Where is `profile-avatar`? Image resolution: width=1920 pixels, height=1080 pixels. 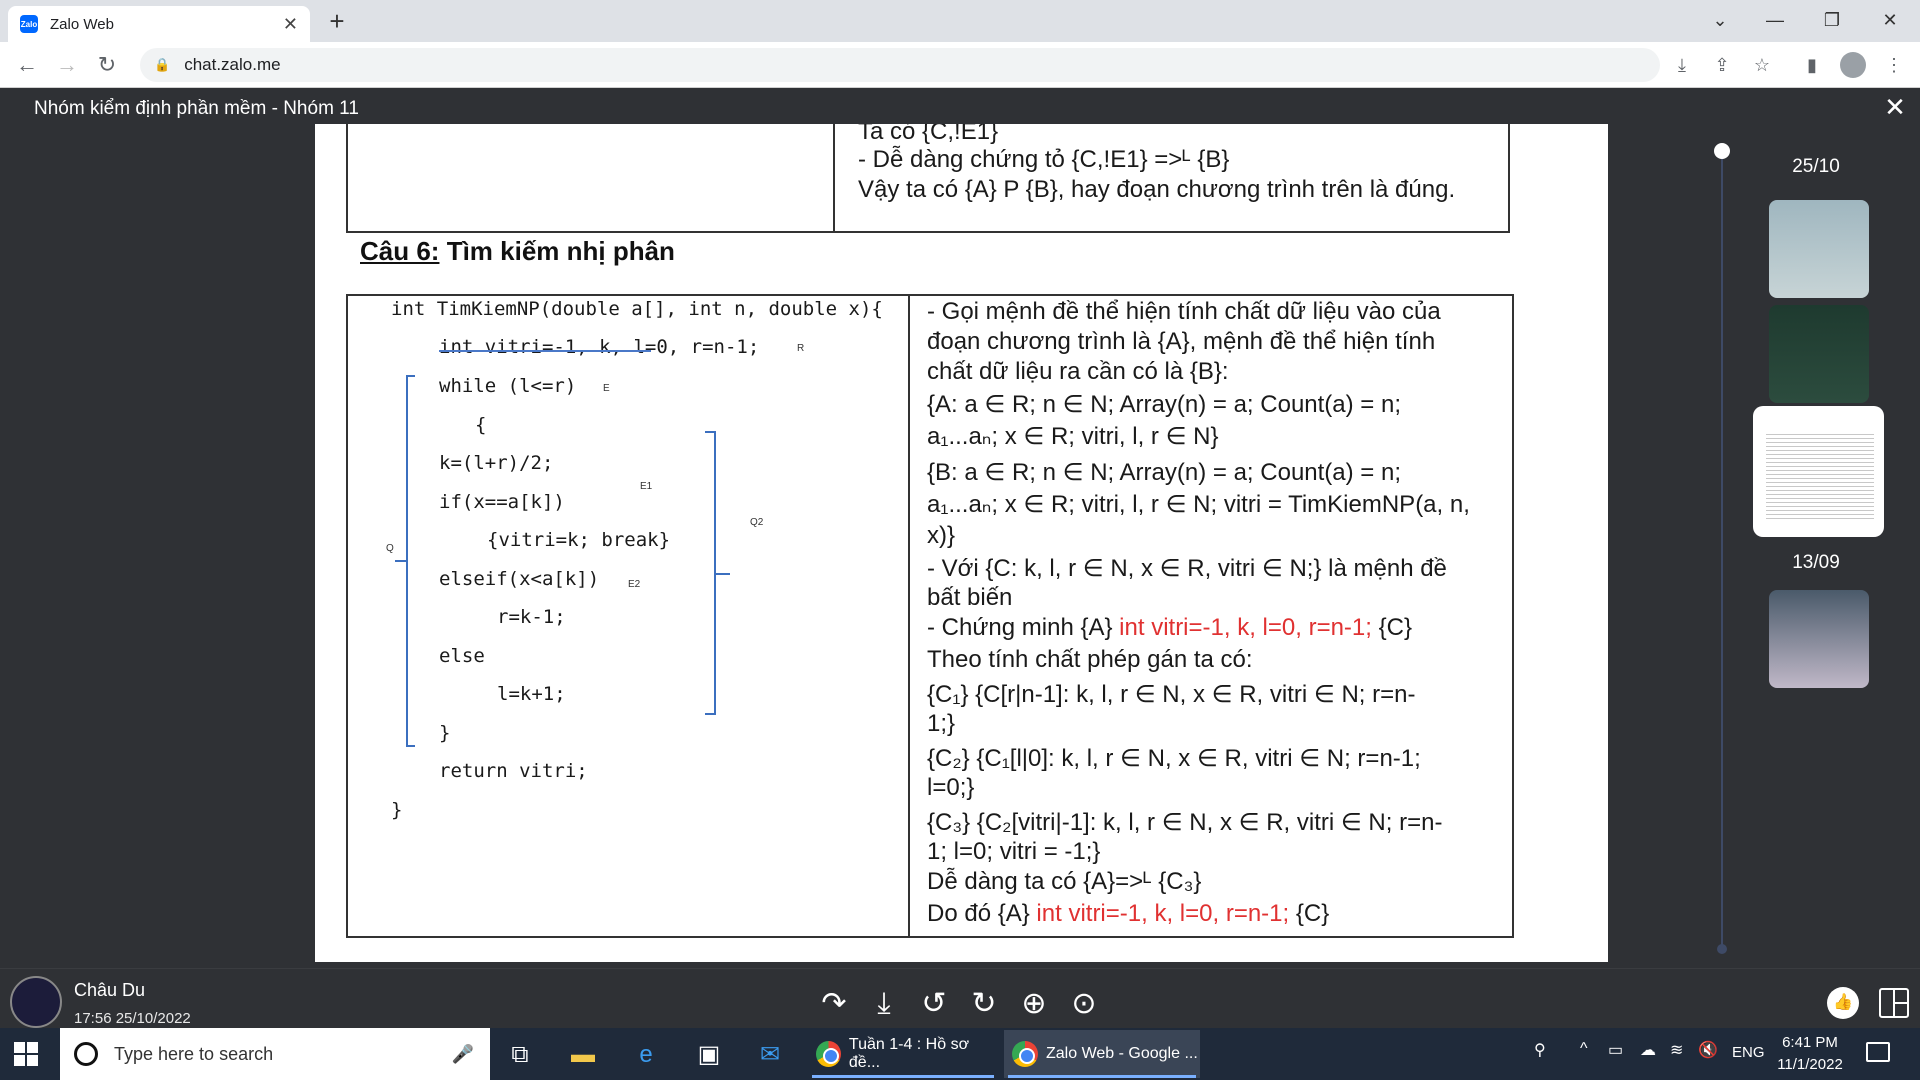
profile-avatar is located at coordinates (1853, 65).